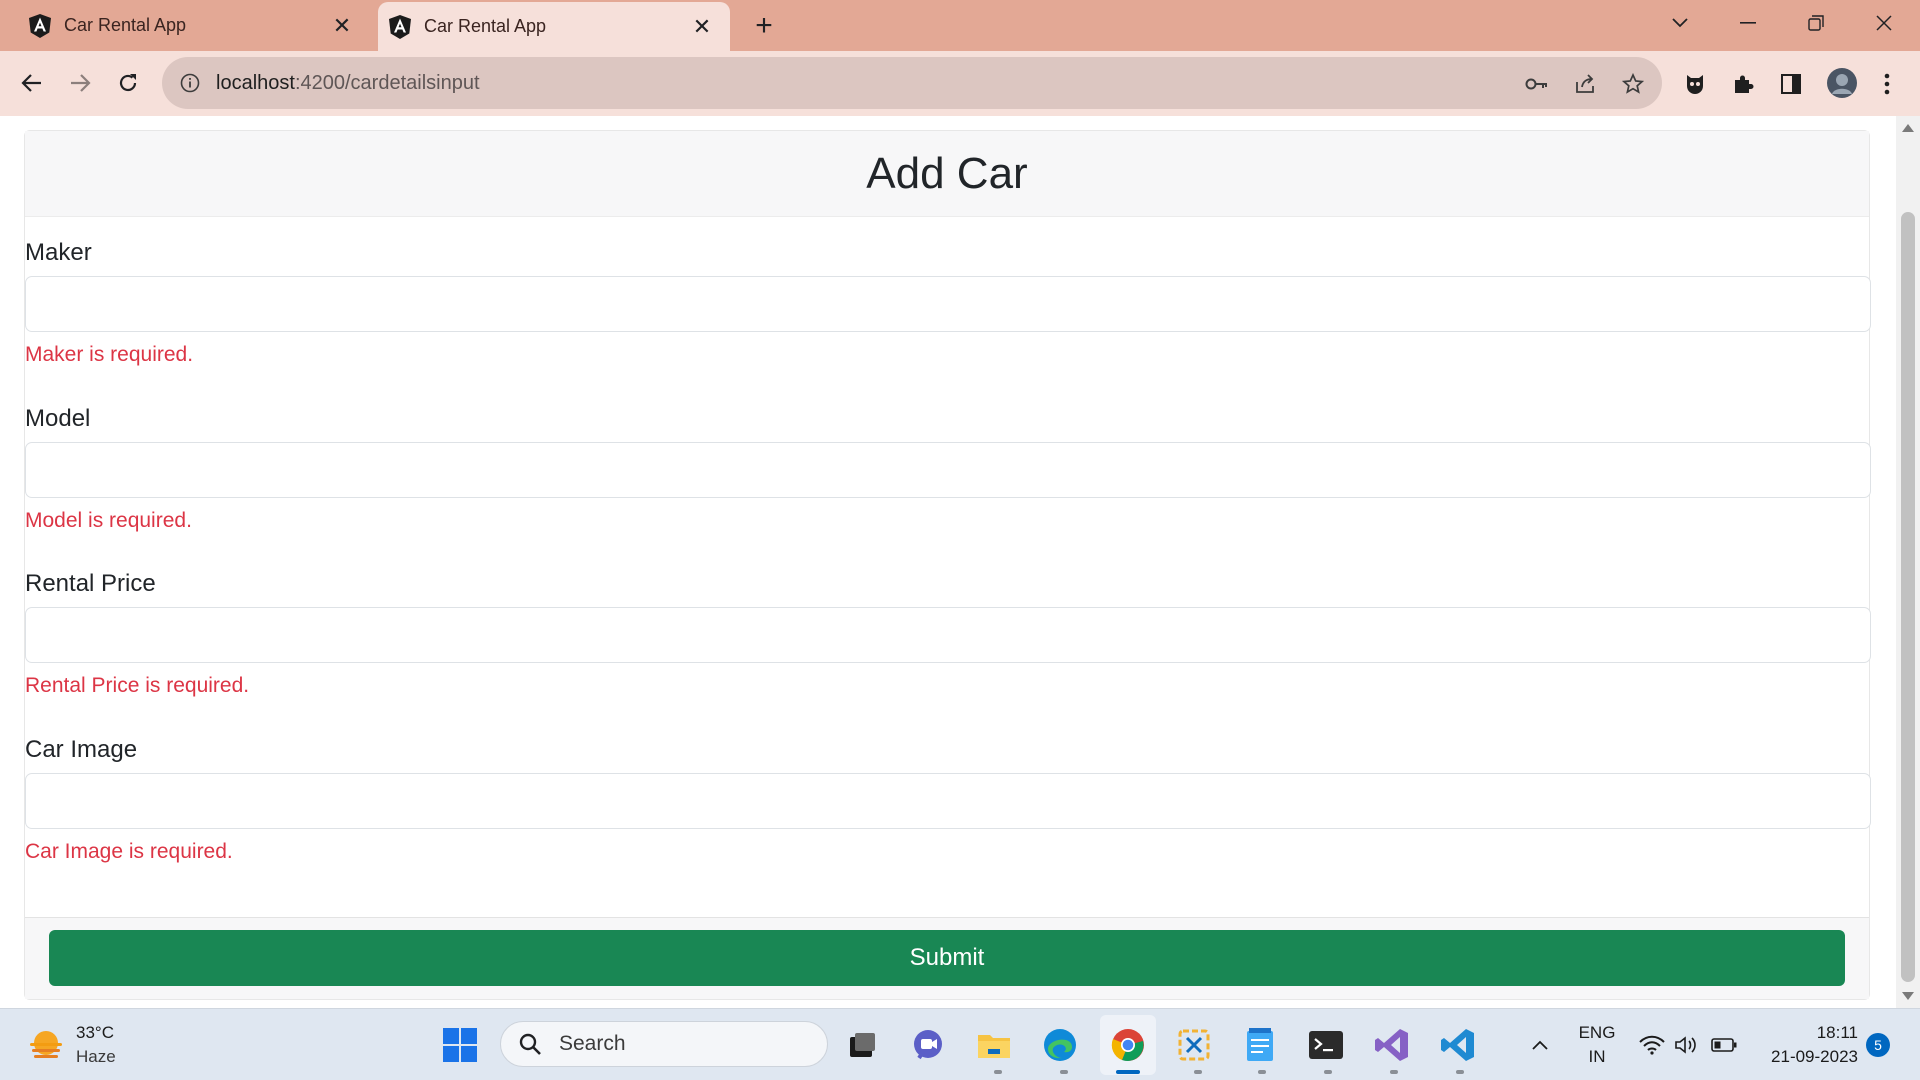  Describe the element at coordinates (255, 82) in the screenshot. I see `url-host: localhost` at that location.